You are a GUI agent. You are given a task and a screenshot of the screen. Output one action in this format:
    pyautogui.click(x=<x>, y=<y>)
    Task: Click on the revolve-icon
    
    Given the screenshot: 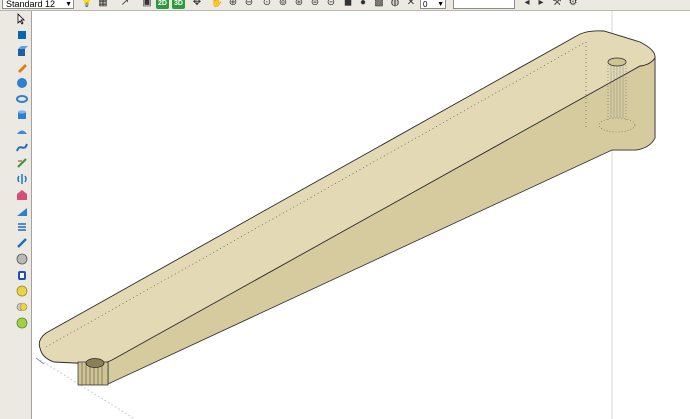 What is the action you would take?
    pyautogui.click(x=21, y=179)
    